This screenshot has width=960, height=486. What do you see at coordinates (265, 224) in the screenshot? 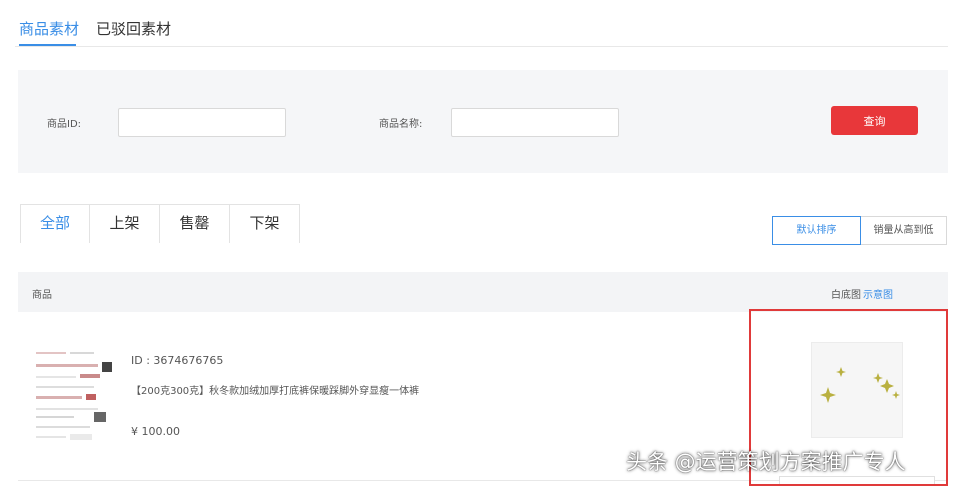
I see `tab-off-shelf: 下架` at bounding box center [265, 224].